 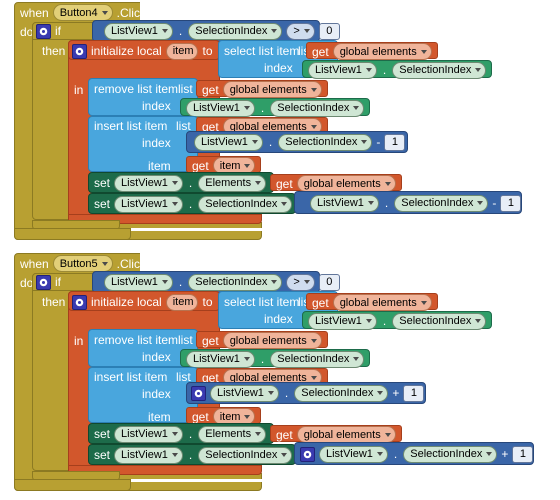 I want to click on get-global-elements-select-2: get global elements, so click(x=372, y=302).